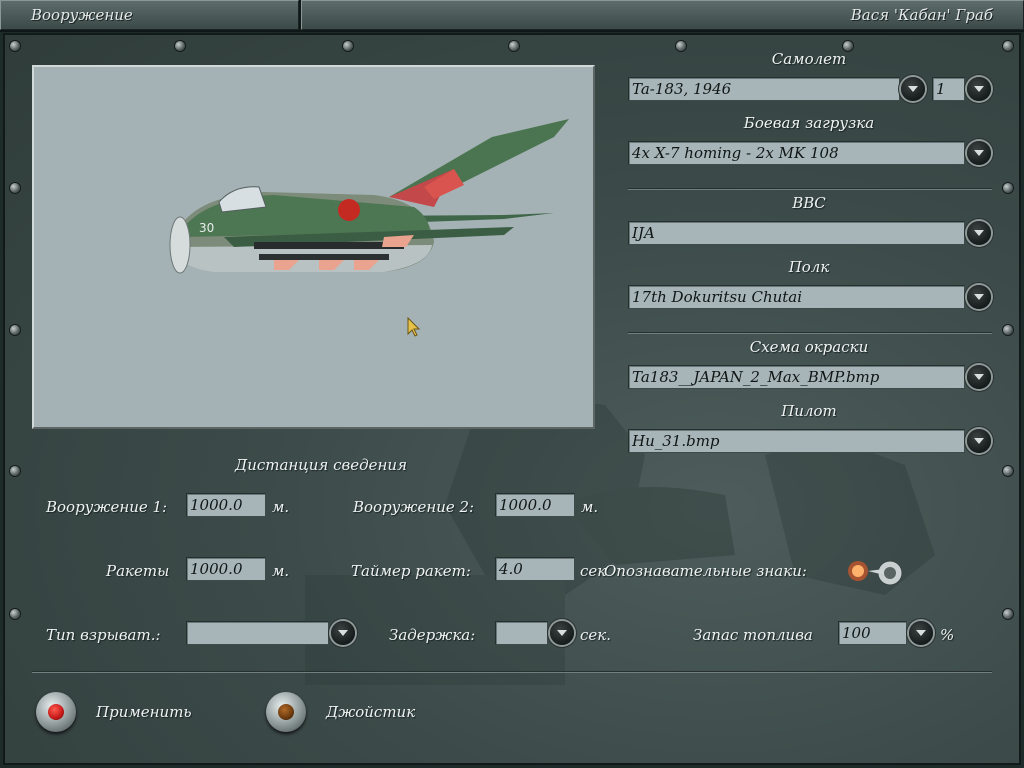  Describe the element at coordinates (872, 633) in the screenshot. I see `fuel-select: 100` at that location.